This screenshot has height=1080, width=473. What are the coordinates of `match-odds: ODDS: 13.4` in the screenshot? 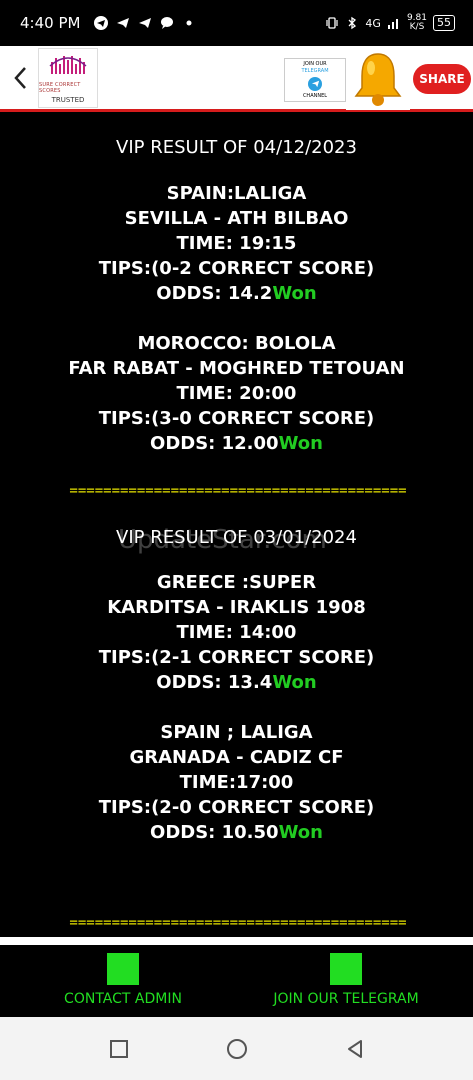 It's located at (214, 682).